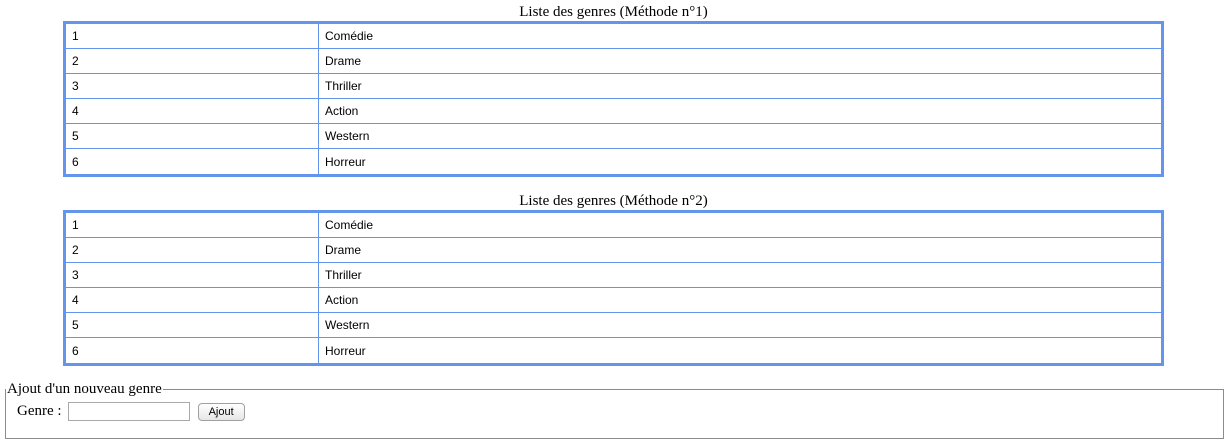  Describe the element at coordinates (84, 389) in the screenshot. I see `add-genre-legend: Ajout d'un nouveau genre` at that location.